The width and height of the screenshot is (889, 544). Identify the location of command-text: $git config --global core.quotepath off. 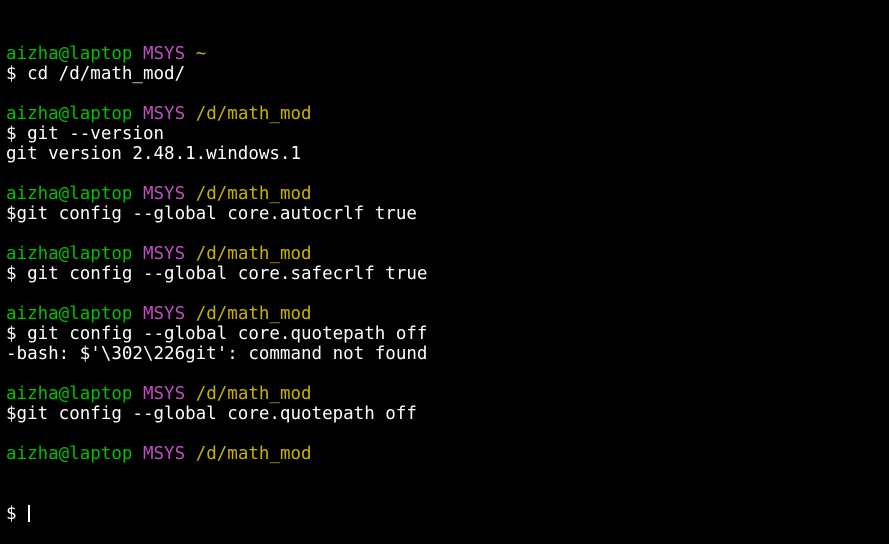
(211, 414).